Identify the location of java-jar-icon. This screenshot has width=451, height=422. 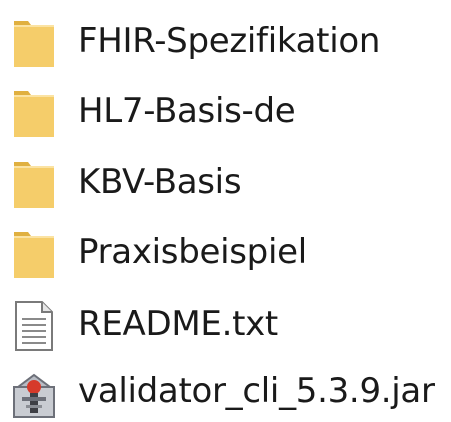
(34, 393).